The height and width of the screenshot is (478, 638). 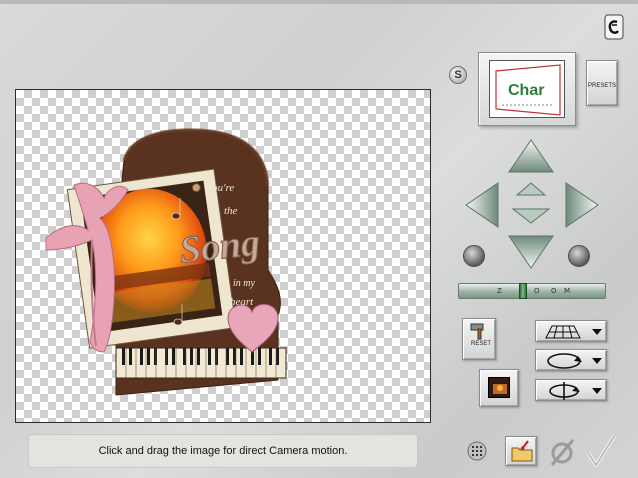 What do you see at coordinates (601, 451) in the screenshot?
I see `ok-checkmark-icon` at bounding box center [601, 451].